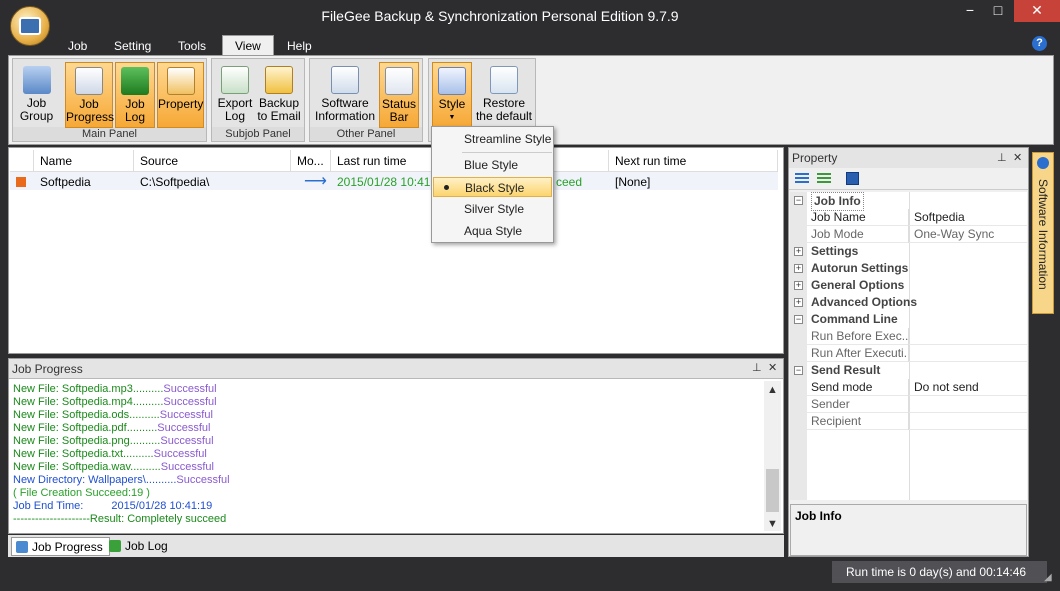 The height and width of the screenshot is (591, 1060). Describe the element at coordinates (345, 95) in the screenshot. I see `software-information-button: Software Information` at that location.